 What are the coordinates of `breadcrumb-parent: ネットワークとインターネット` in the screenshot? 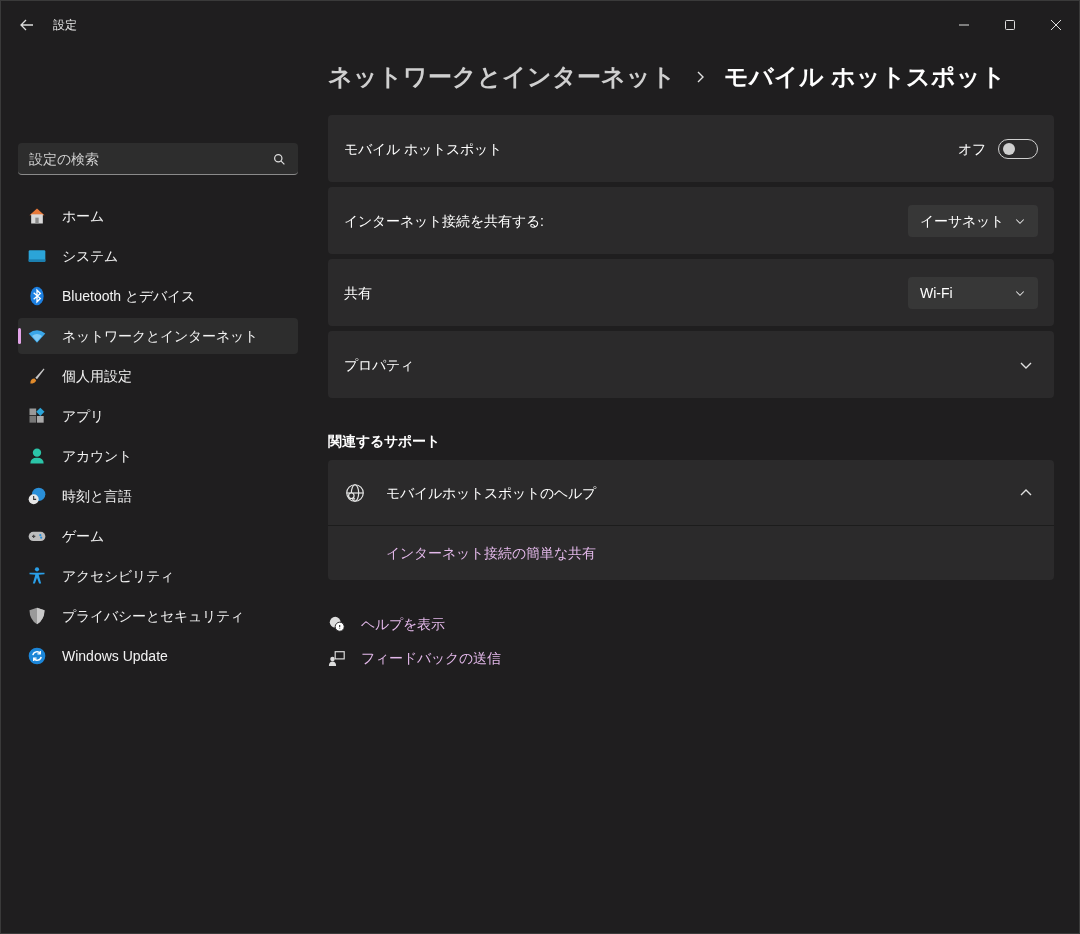 It's located at (502, 77).